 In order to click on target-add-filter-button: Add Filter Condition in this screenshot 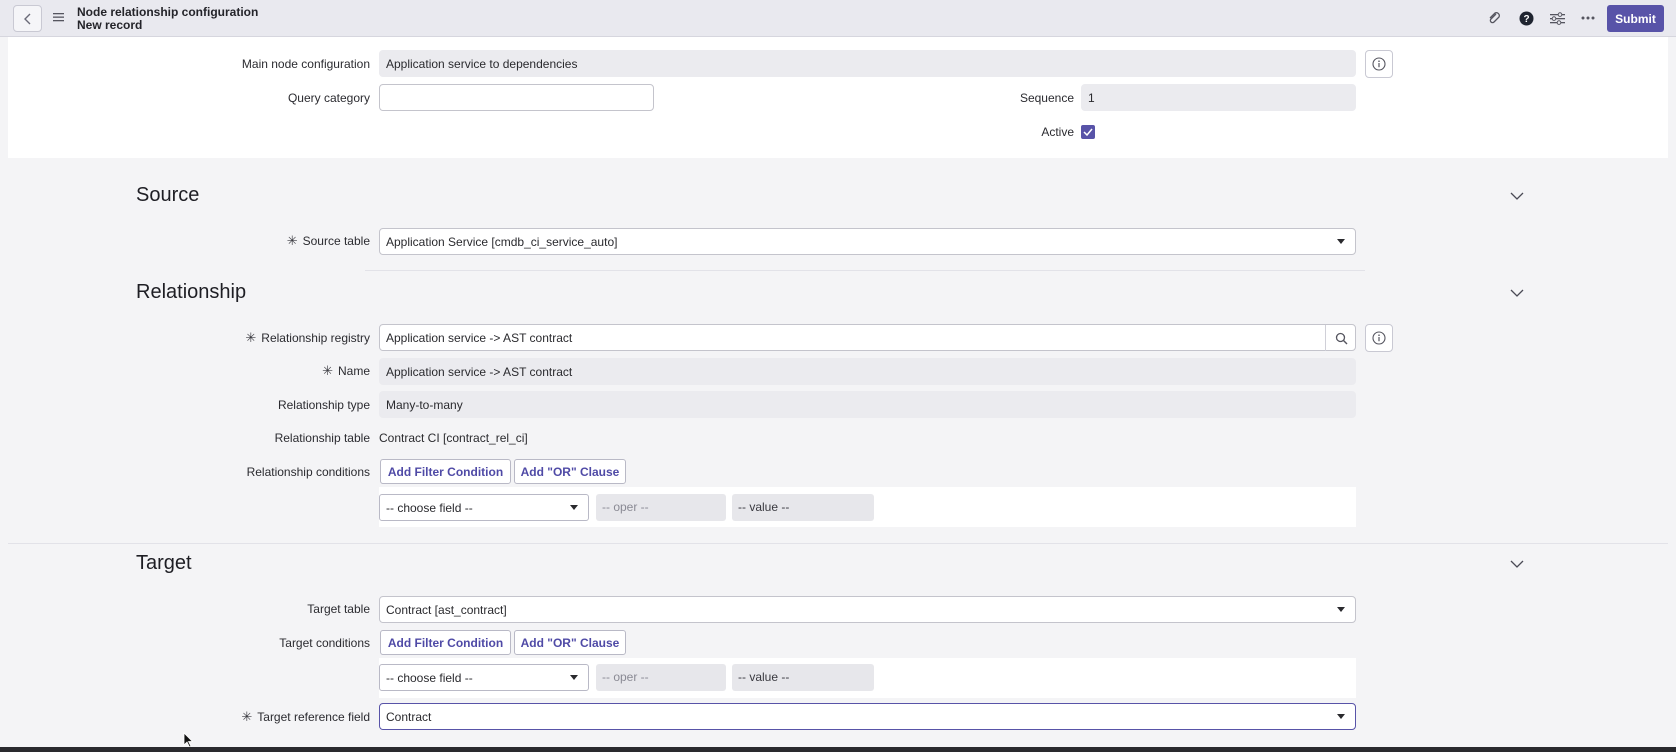, I will do `click(445, 642)`.